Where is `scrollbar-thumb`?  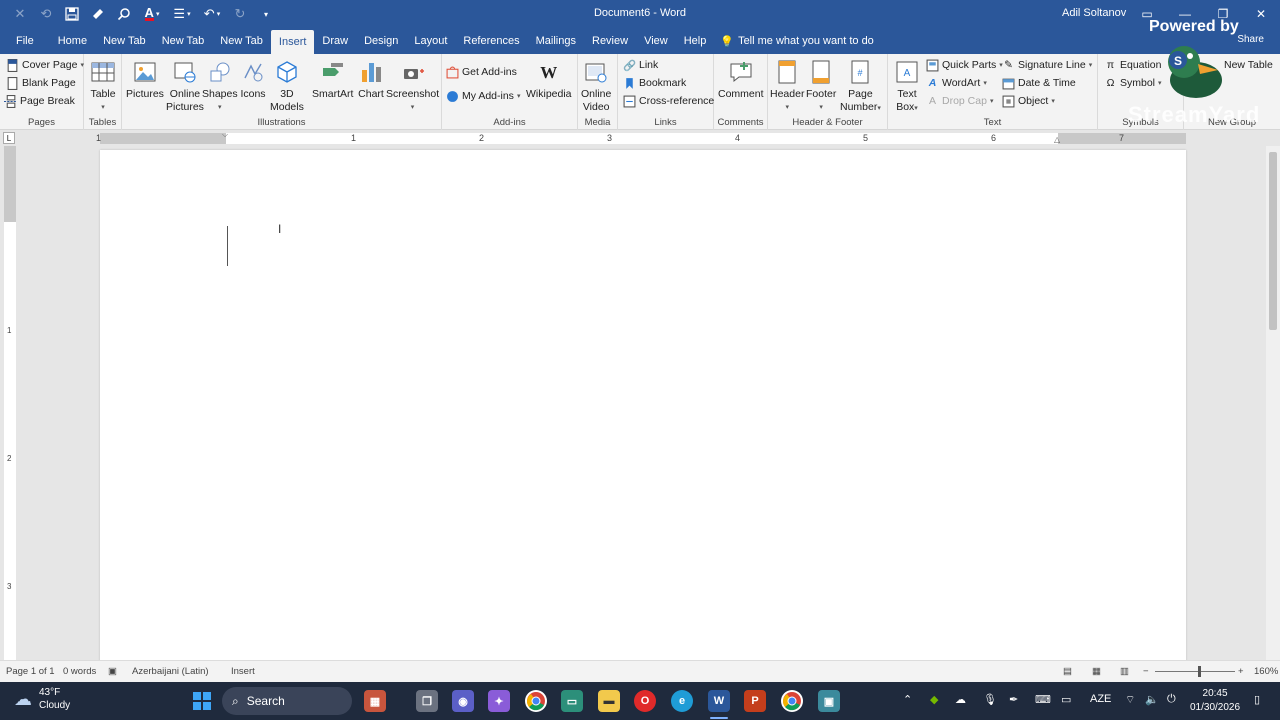 scrollbar-thumb is located at coordinates (1273, 241).